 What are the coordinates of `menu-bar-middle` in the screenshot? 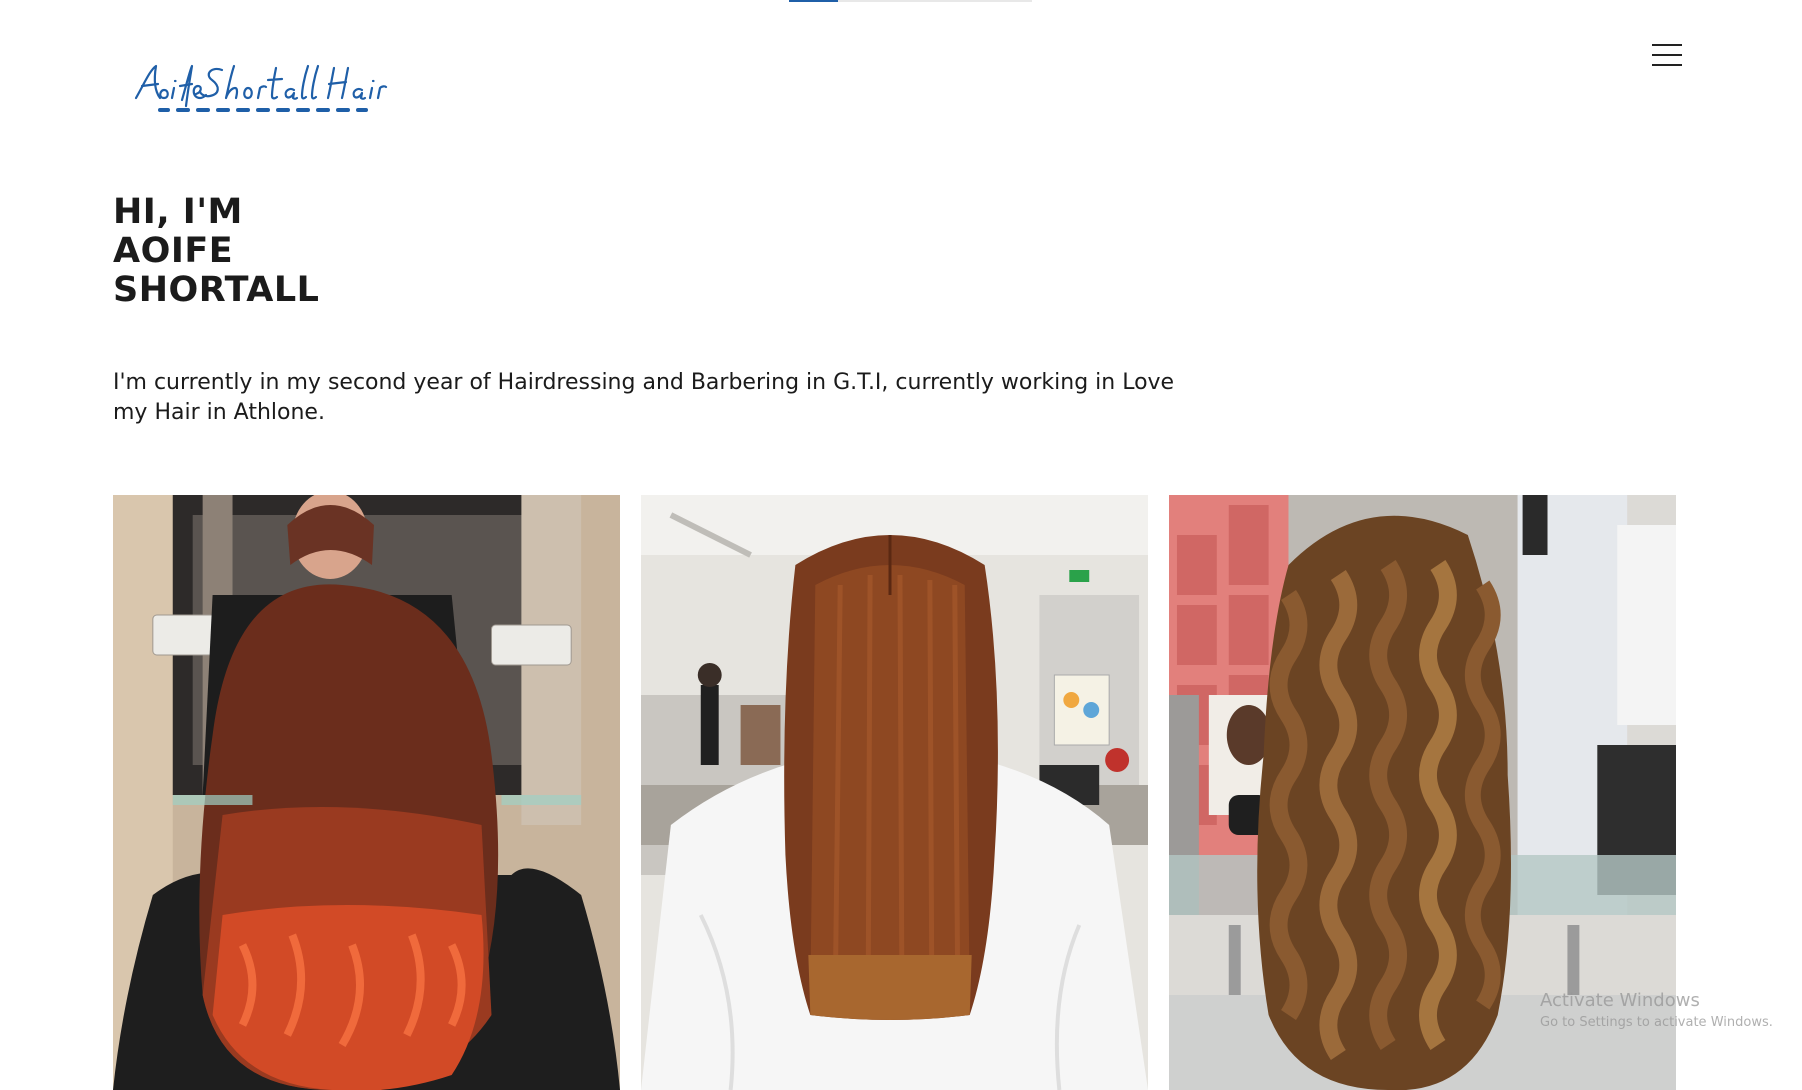 It's located at (1667, 55).